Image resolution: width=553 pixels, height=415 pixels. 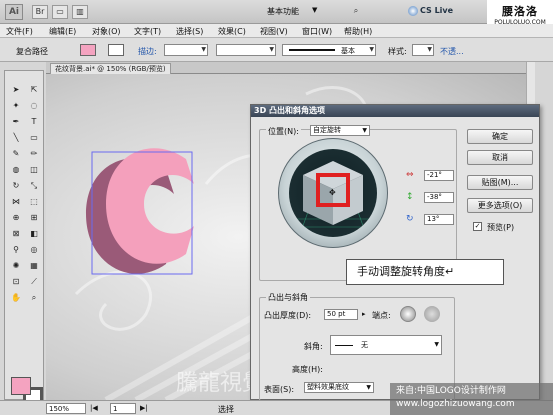 I want to click on menu-object: 对象(O), so click(x=106, y=31).